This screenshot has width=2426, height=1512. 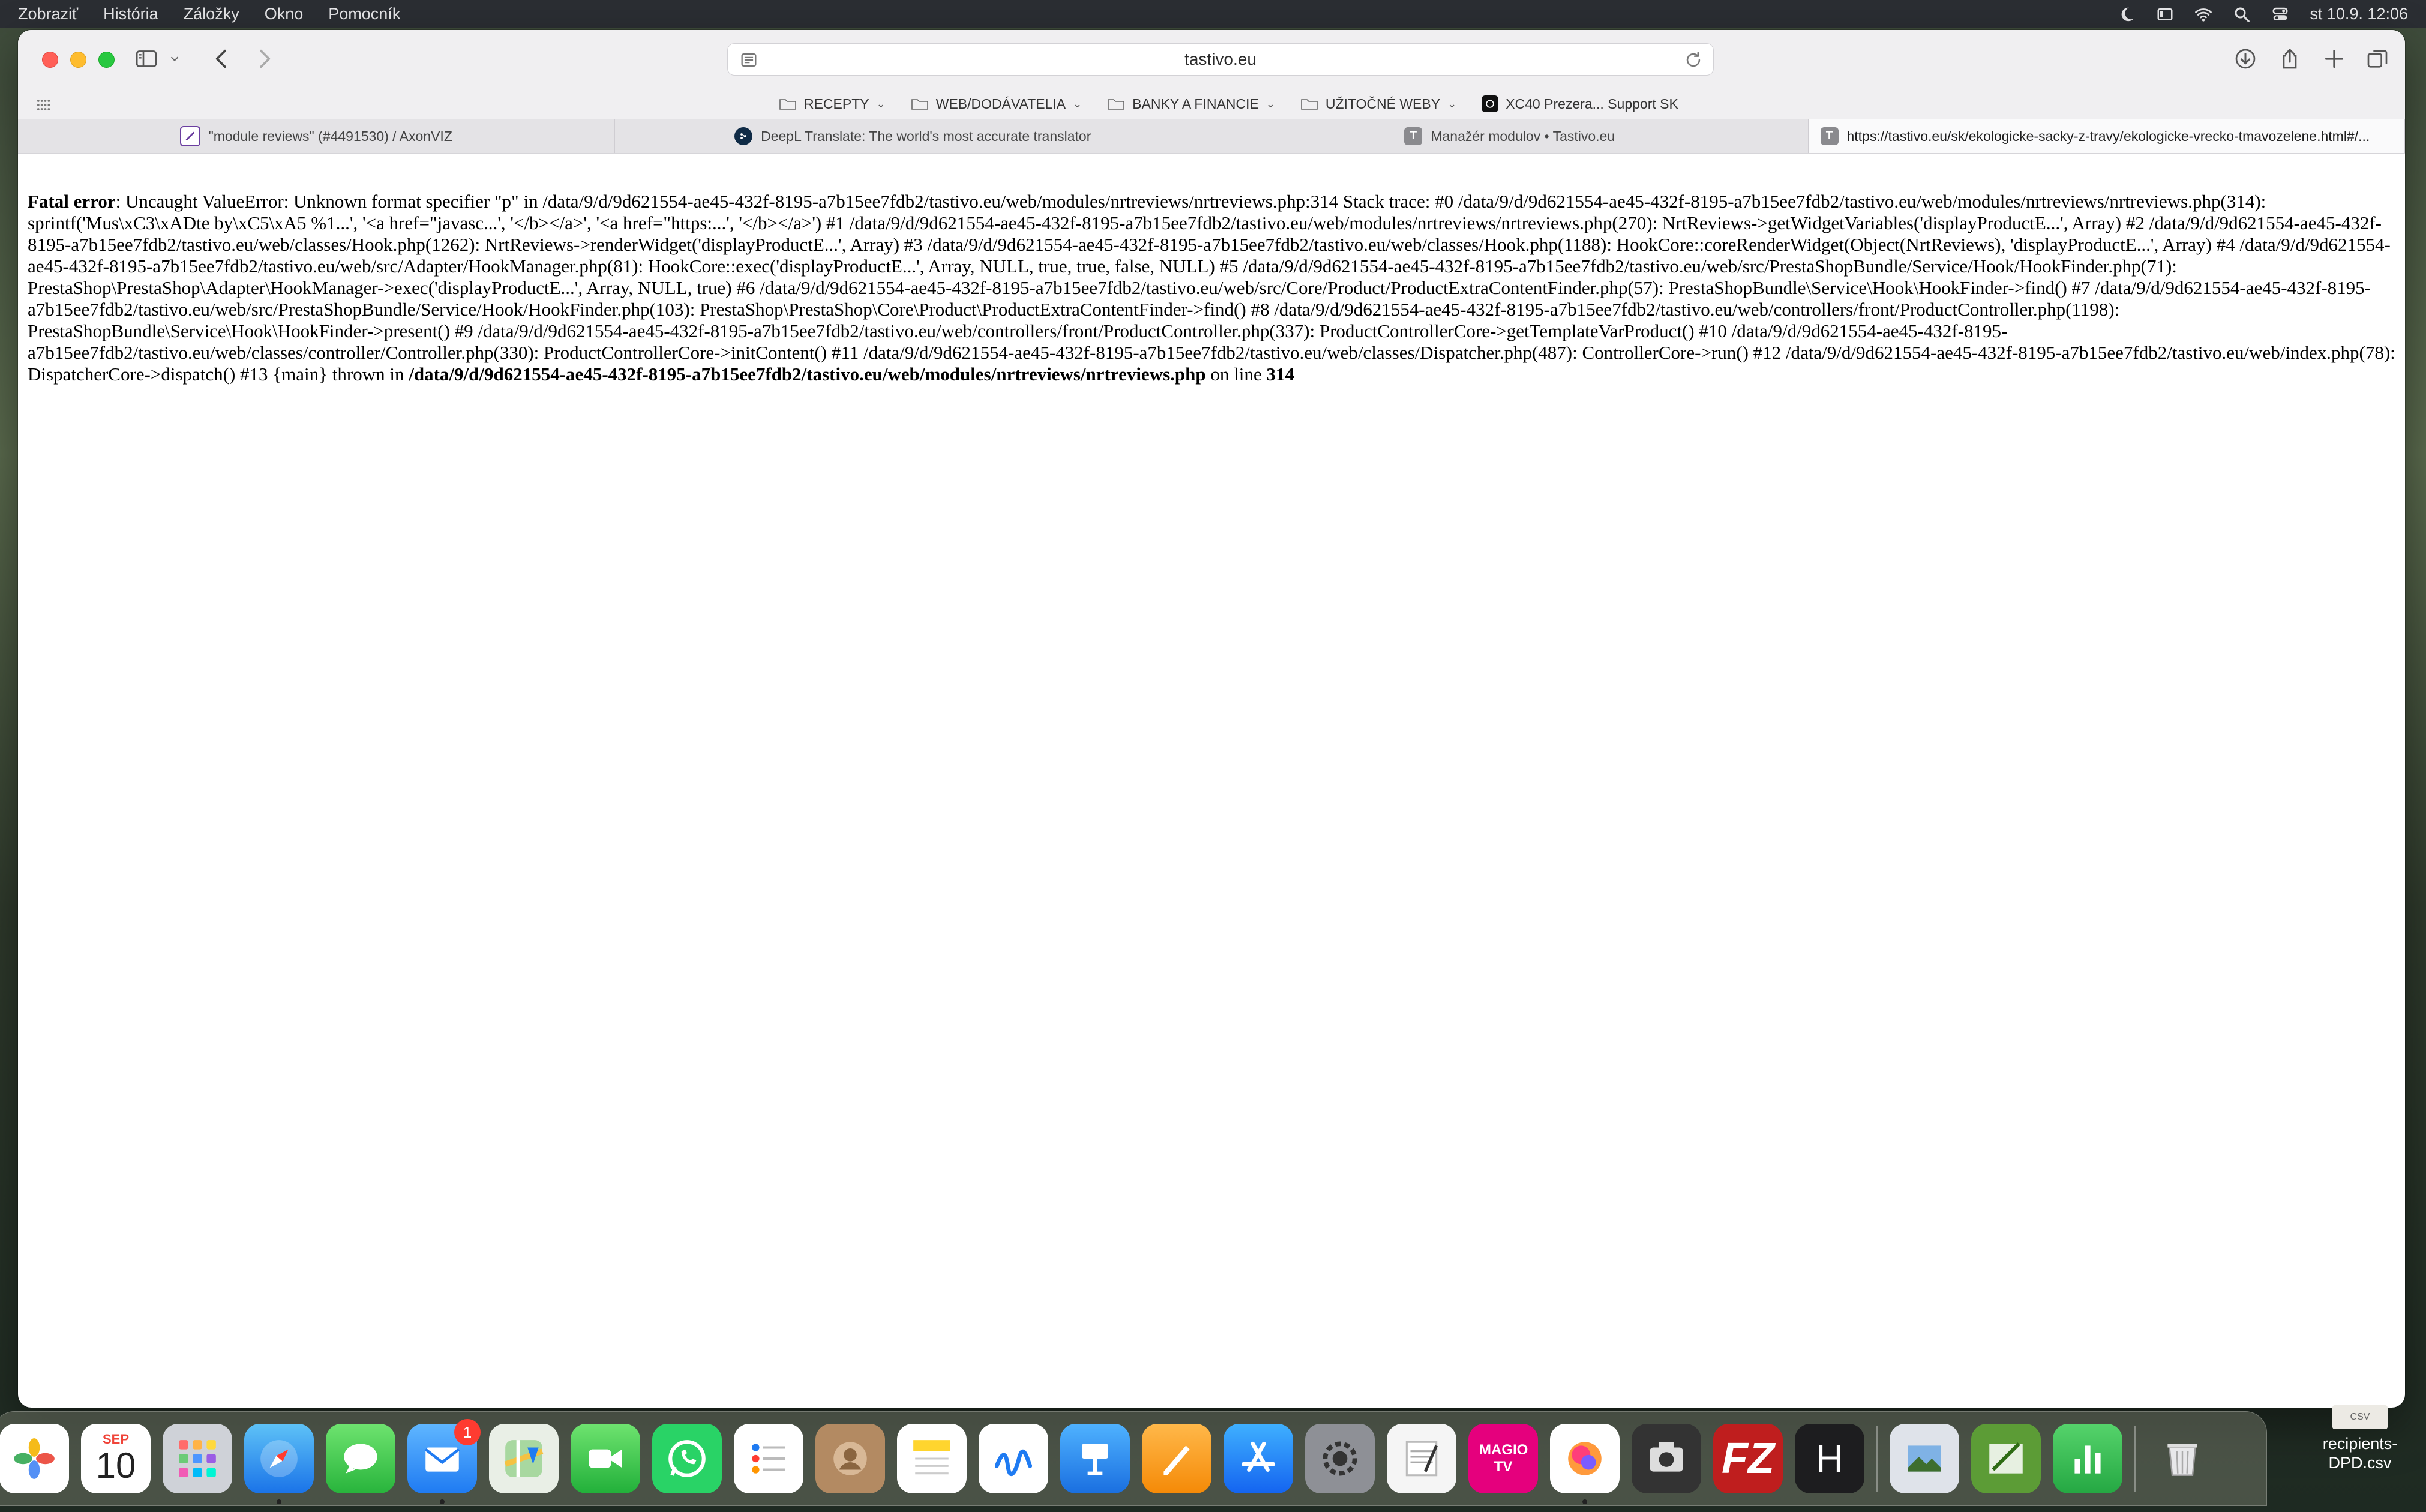 I want to click on apps-grid-icon, so click(x=44, y=105).